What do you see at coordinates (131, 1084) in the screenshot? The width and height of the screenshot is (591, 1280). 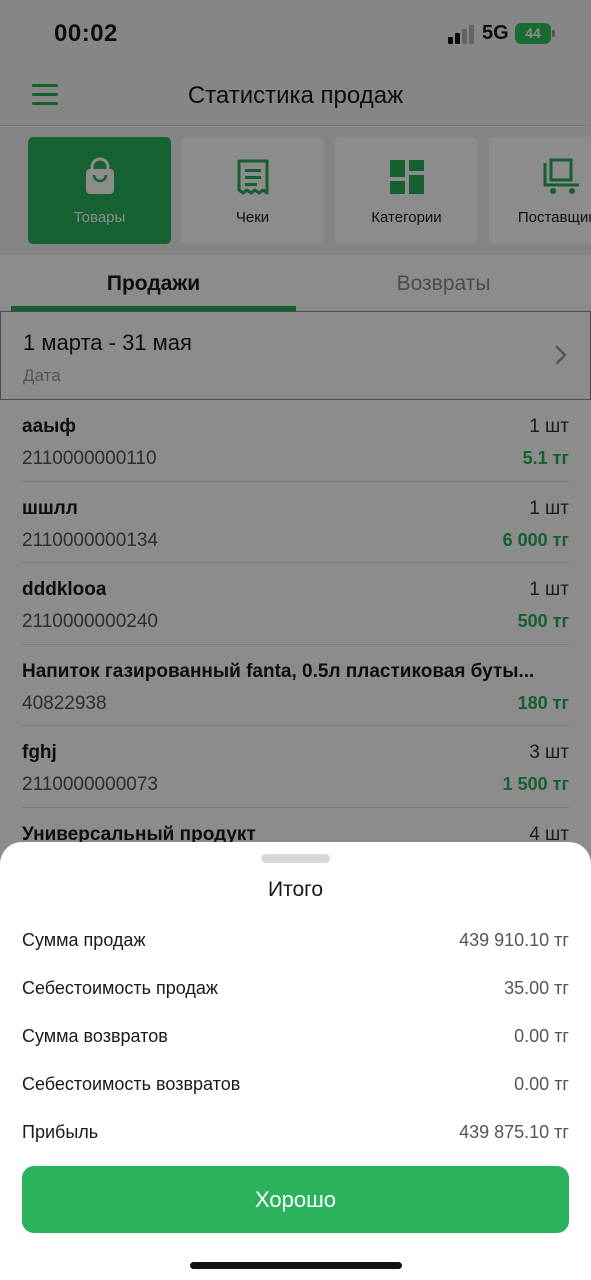 I see `summary-label: Себестоимость возвратов` at bounding box center [131, 1084].